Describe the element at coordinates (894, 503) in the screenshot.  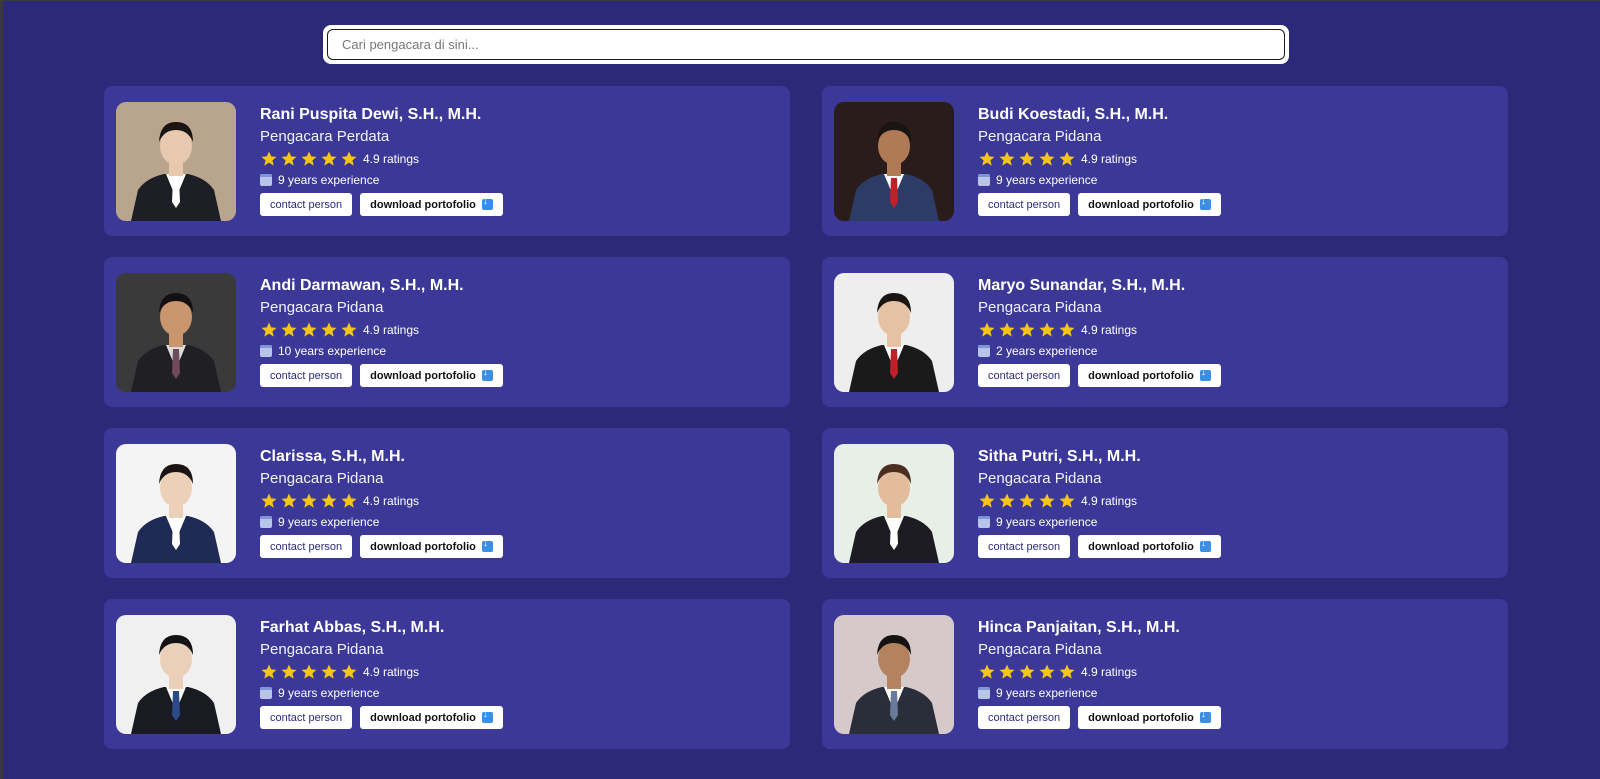
I see `female-lawyer-computer-photo` at that location.